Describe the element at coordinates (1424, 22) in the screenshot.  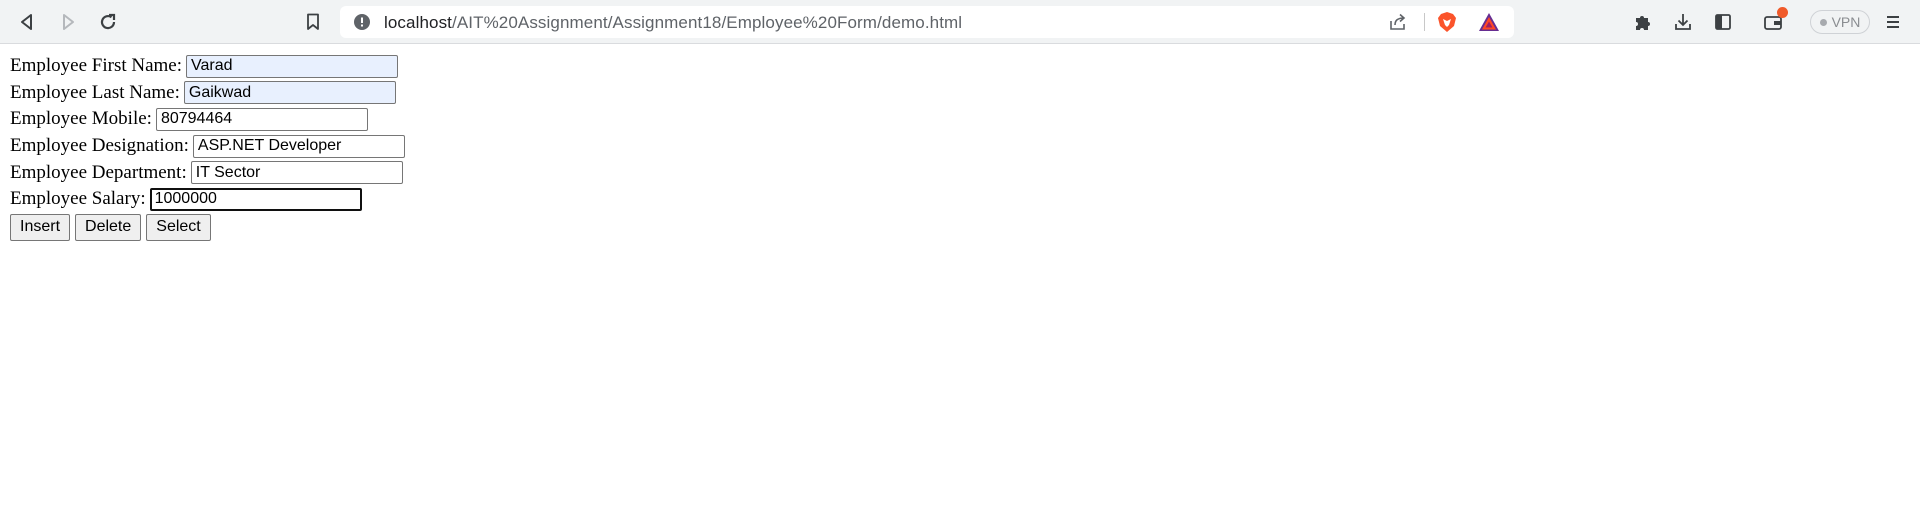
I see `omnibox-divider` at that location.